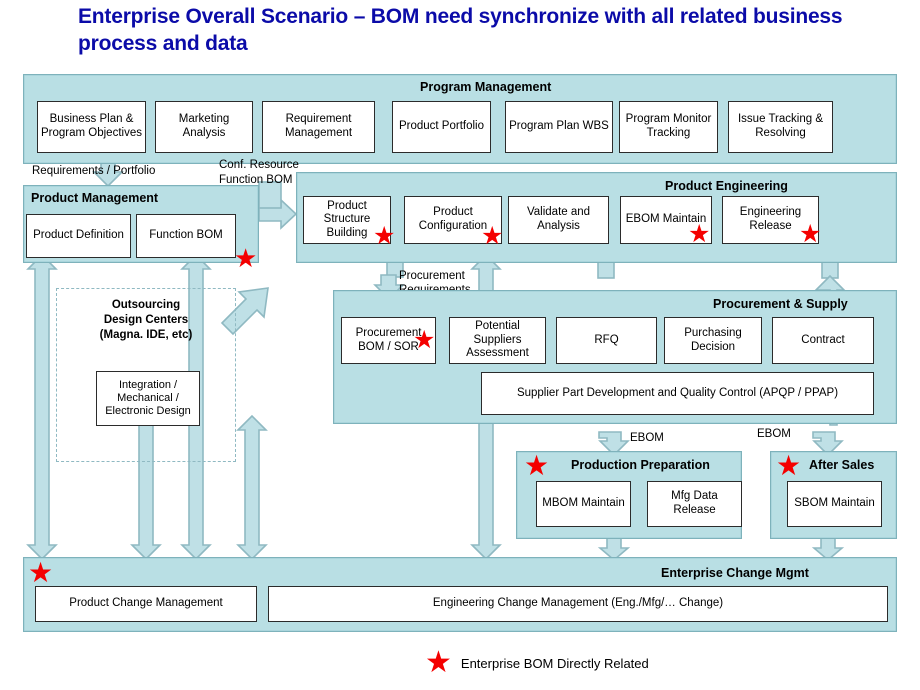 The height and width of the screenshot is (690, 920). What do you see at coordinates (91, 127) in the screenshot?
I see `box-business-plan: Business Plan & Program Objectives` at bounding box center [91, 127].